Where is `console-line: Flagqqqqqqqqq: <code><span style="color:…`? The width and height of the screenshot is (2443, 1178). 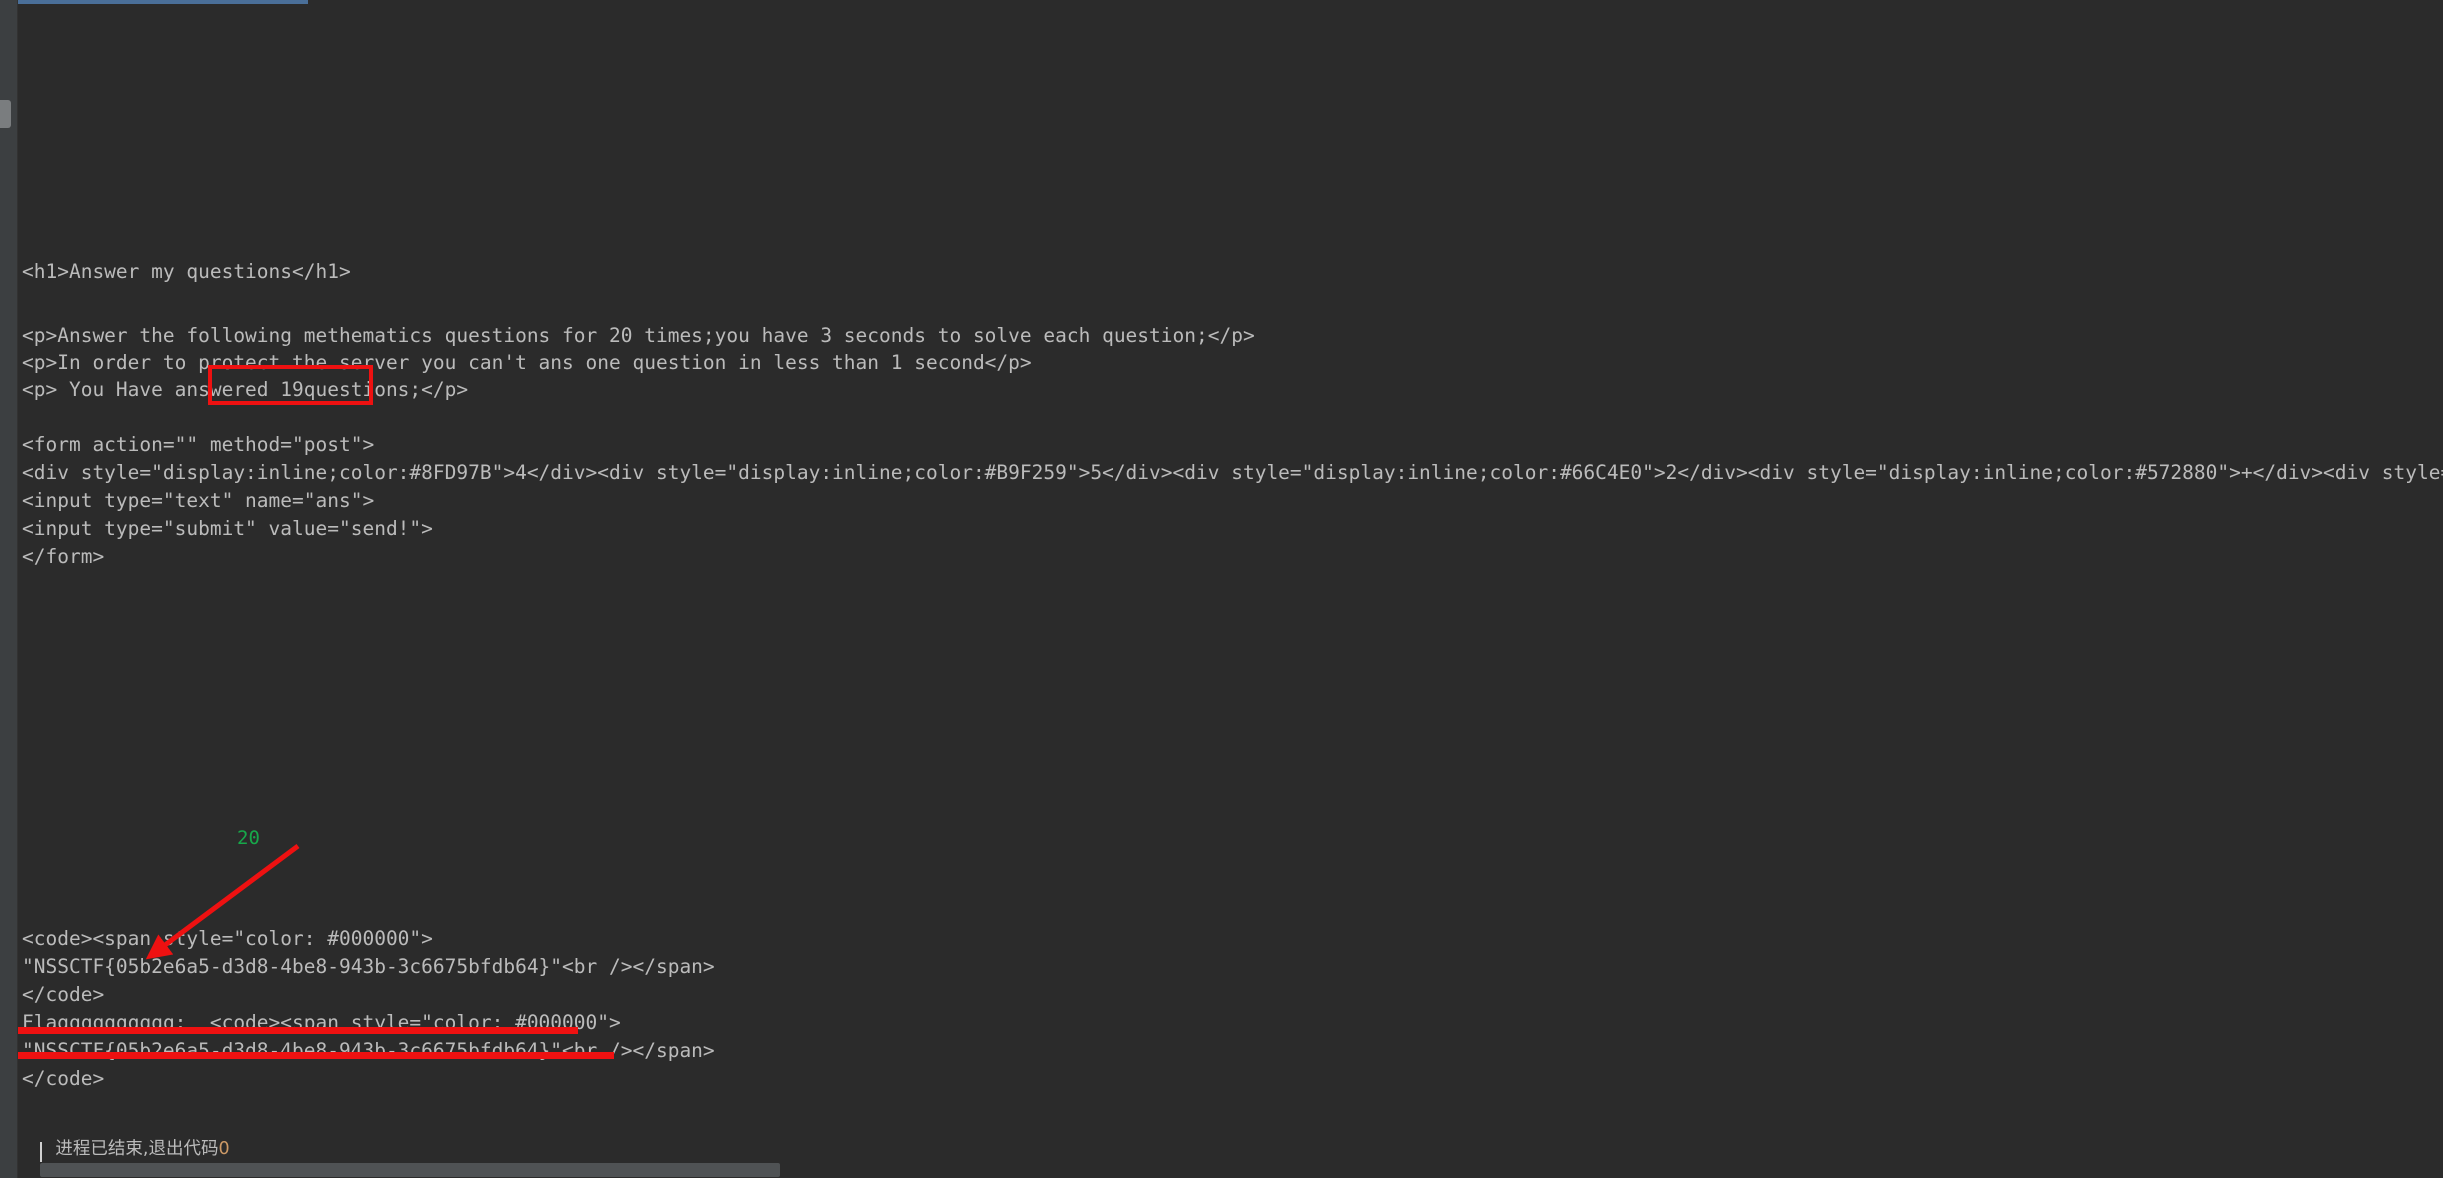 console-line: Flagqqqqqqqqq: <code><span style="color:… is located at coordinates (321, 1022).